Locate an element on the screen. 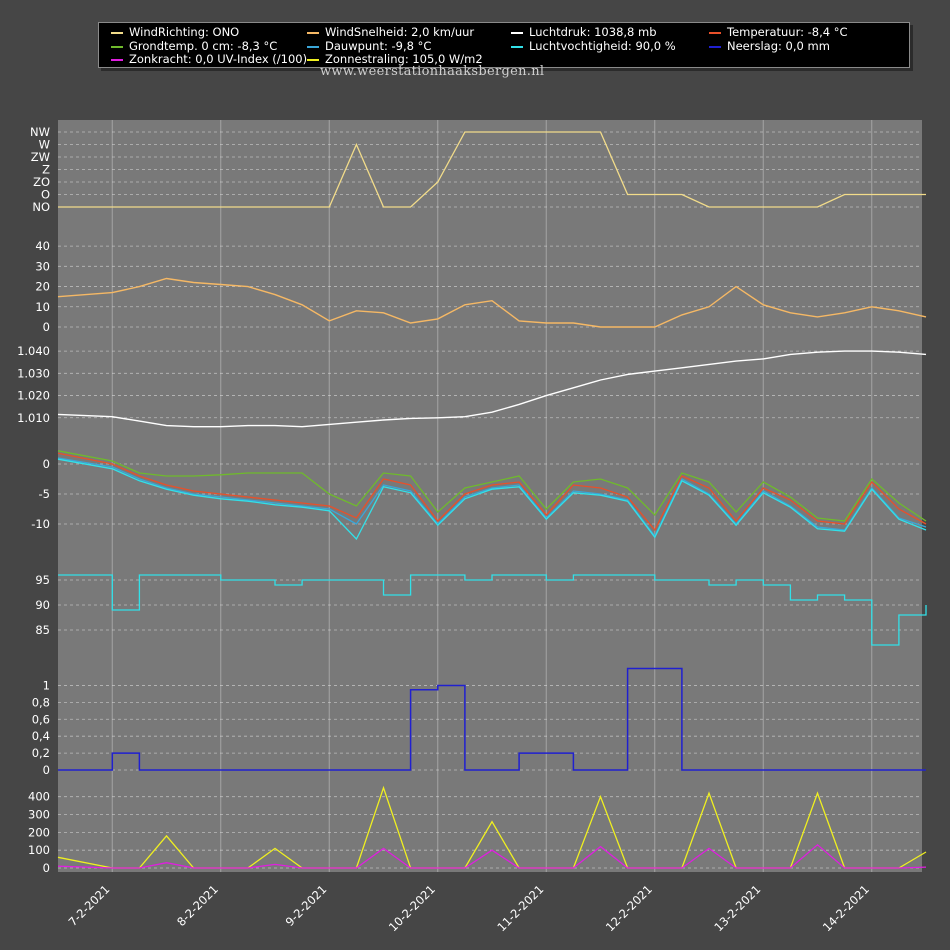 The width and height of the screenshot is (950, 950). y-tick-label: 1.020 is located at coordinates (33, 396).